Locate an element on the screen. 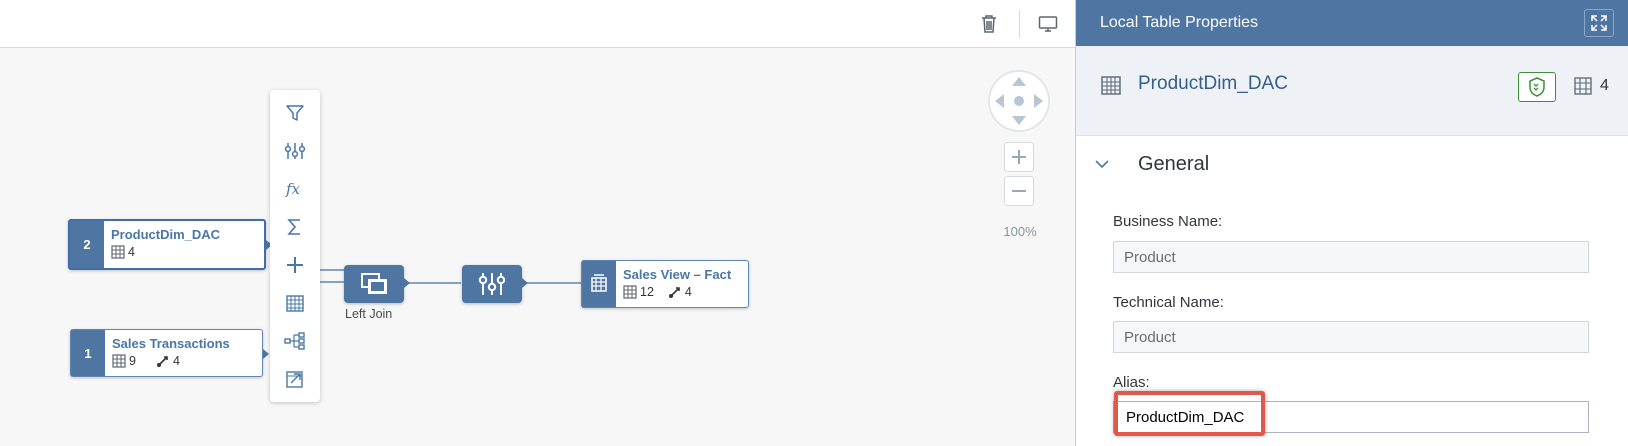  general-section-toggle: General is located at coordinates (1352, 165).